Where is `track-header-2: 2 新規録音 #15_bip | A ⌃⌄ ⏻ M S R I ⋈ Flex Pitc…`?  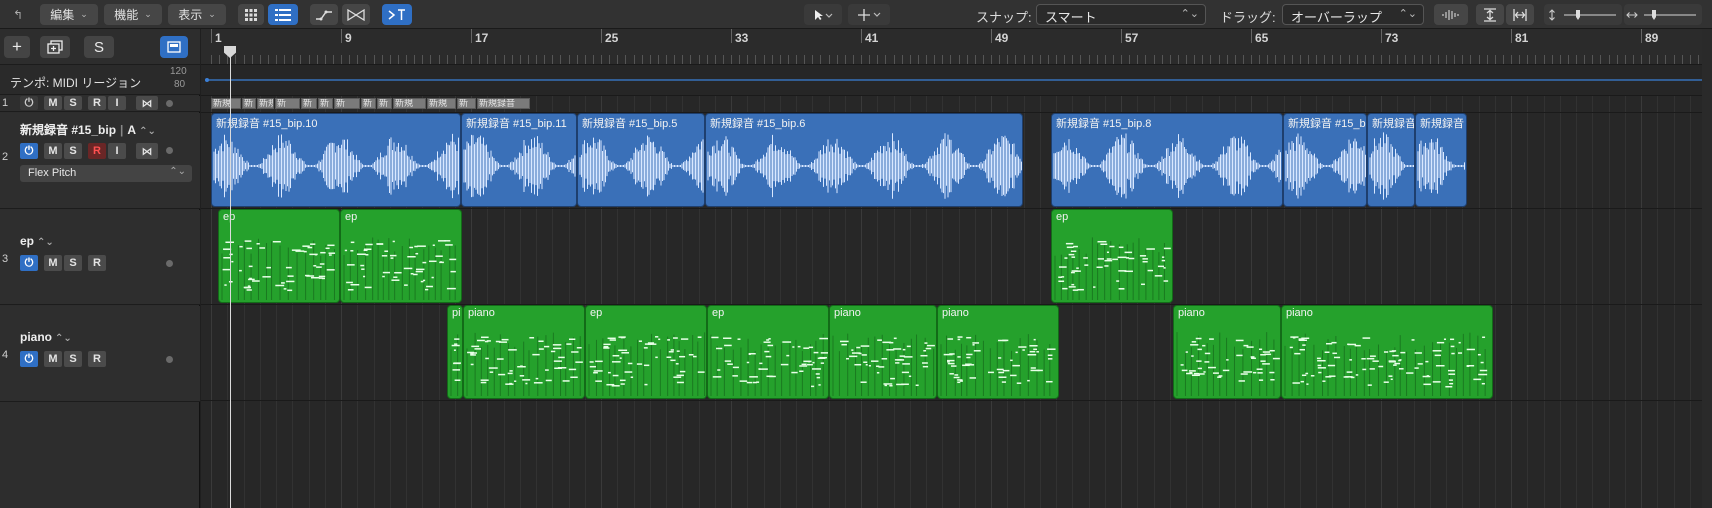
track-header-2: 2 新規録音 #15_bip | A ⌃⌄ ⏻ M S R I ⋈ Flex Pitc… is located at coordinates (100, 161).